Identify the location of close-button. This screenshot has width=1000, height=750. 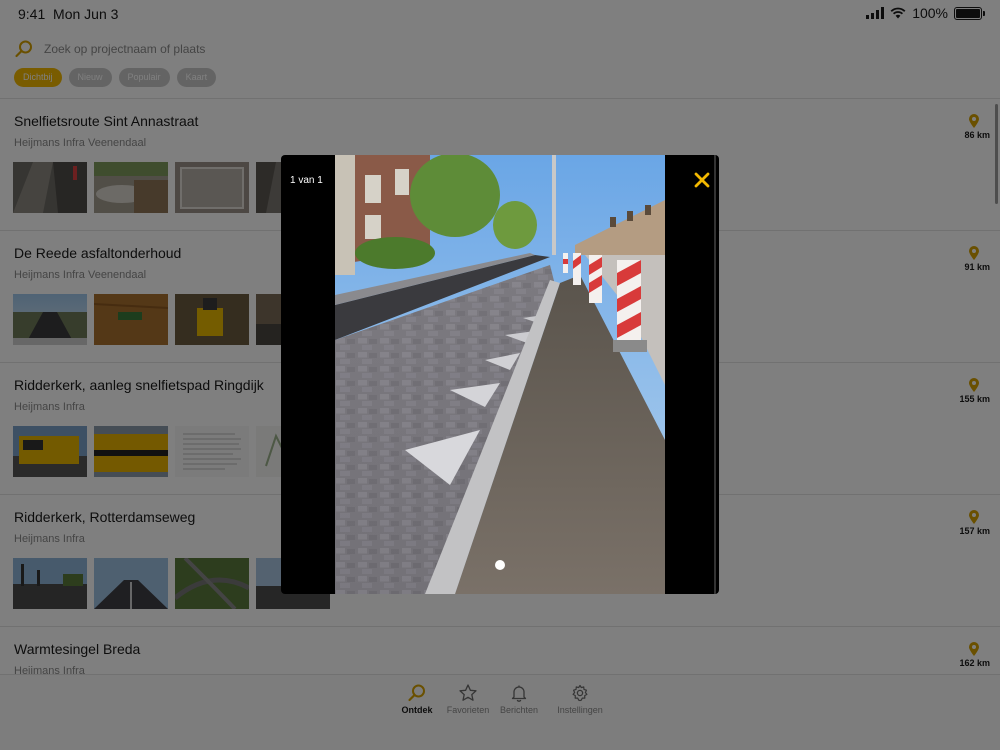
(702, 180).